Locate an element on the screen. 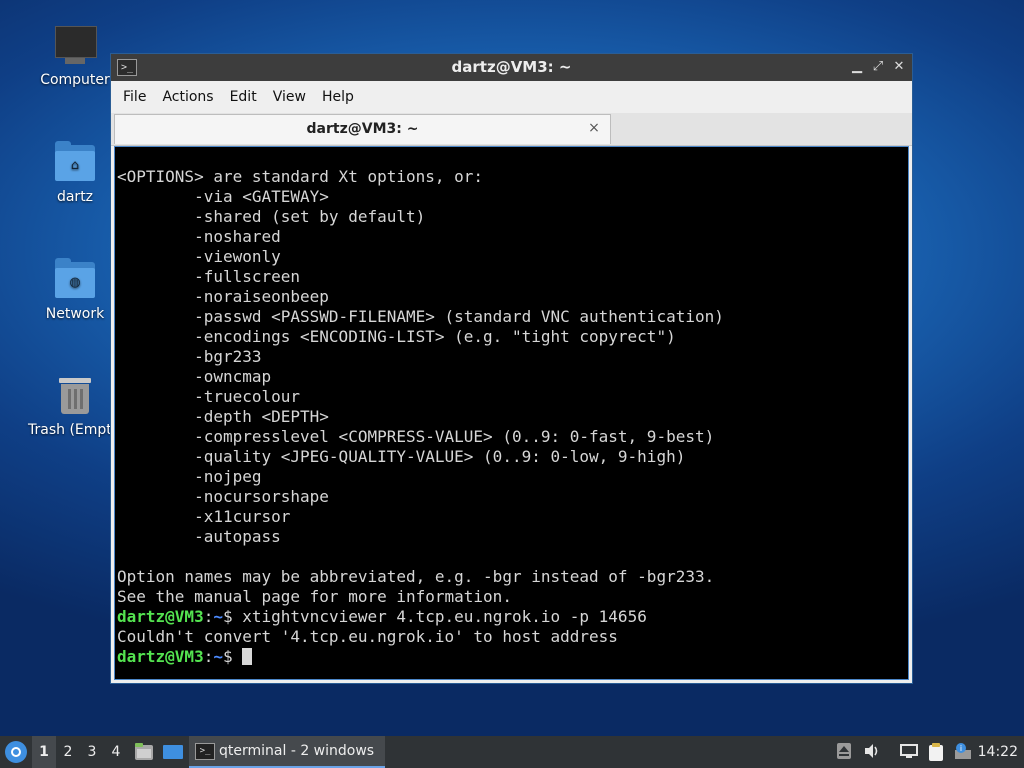 The height and width of the screenshot is (768, 1024). terminal-line: -truecolour is located at coordinates (209, 396).